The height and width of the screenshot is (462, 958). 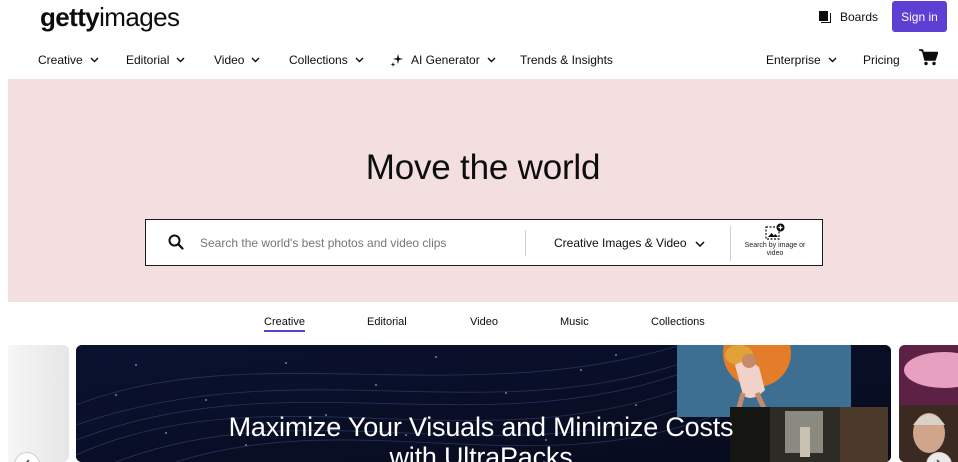 I want to click on boards-label: Boards, so click(x=859, y=17).